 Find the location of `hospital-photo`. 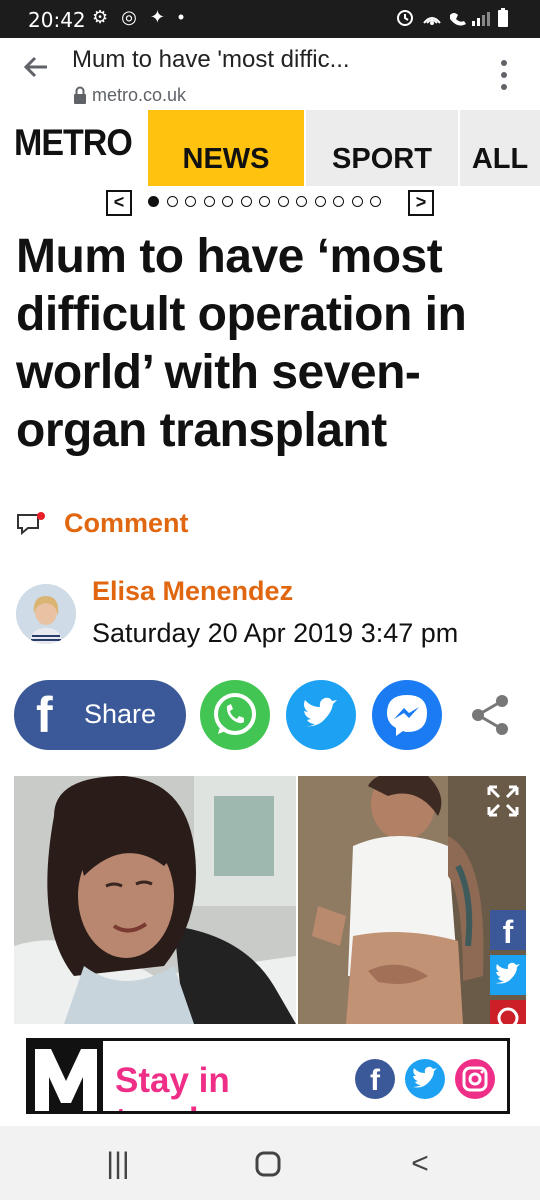

hospital-photo is located at coordinates (155, 900).